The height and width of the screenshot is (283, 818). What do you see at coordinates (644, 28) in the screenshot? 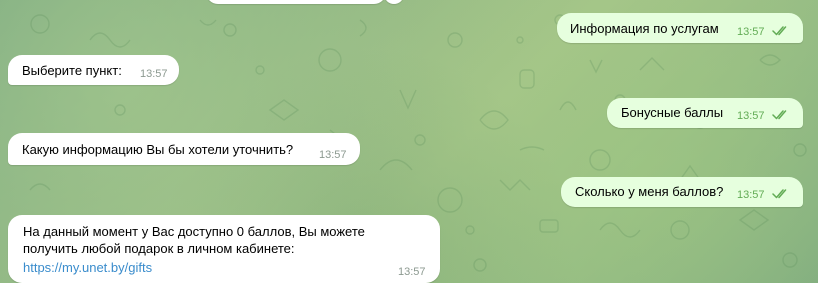
I see `message-text: Информация по услугам` at bounding box center [644, 28].